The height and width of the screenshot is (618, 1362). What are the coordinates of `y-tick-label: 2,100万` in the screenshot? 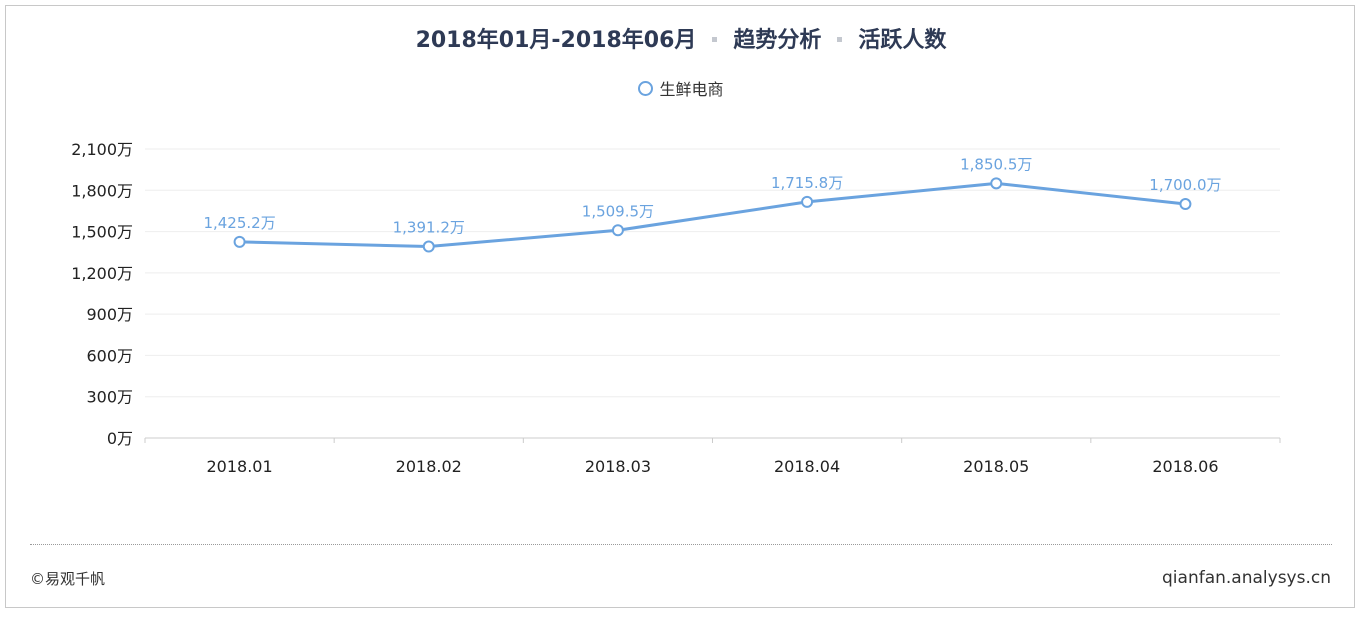 It's located at (102, 149).